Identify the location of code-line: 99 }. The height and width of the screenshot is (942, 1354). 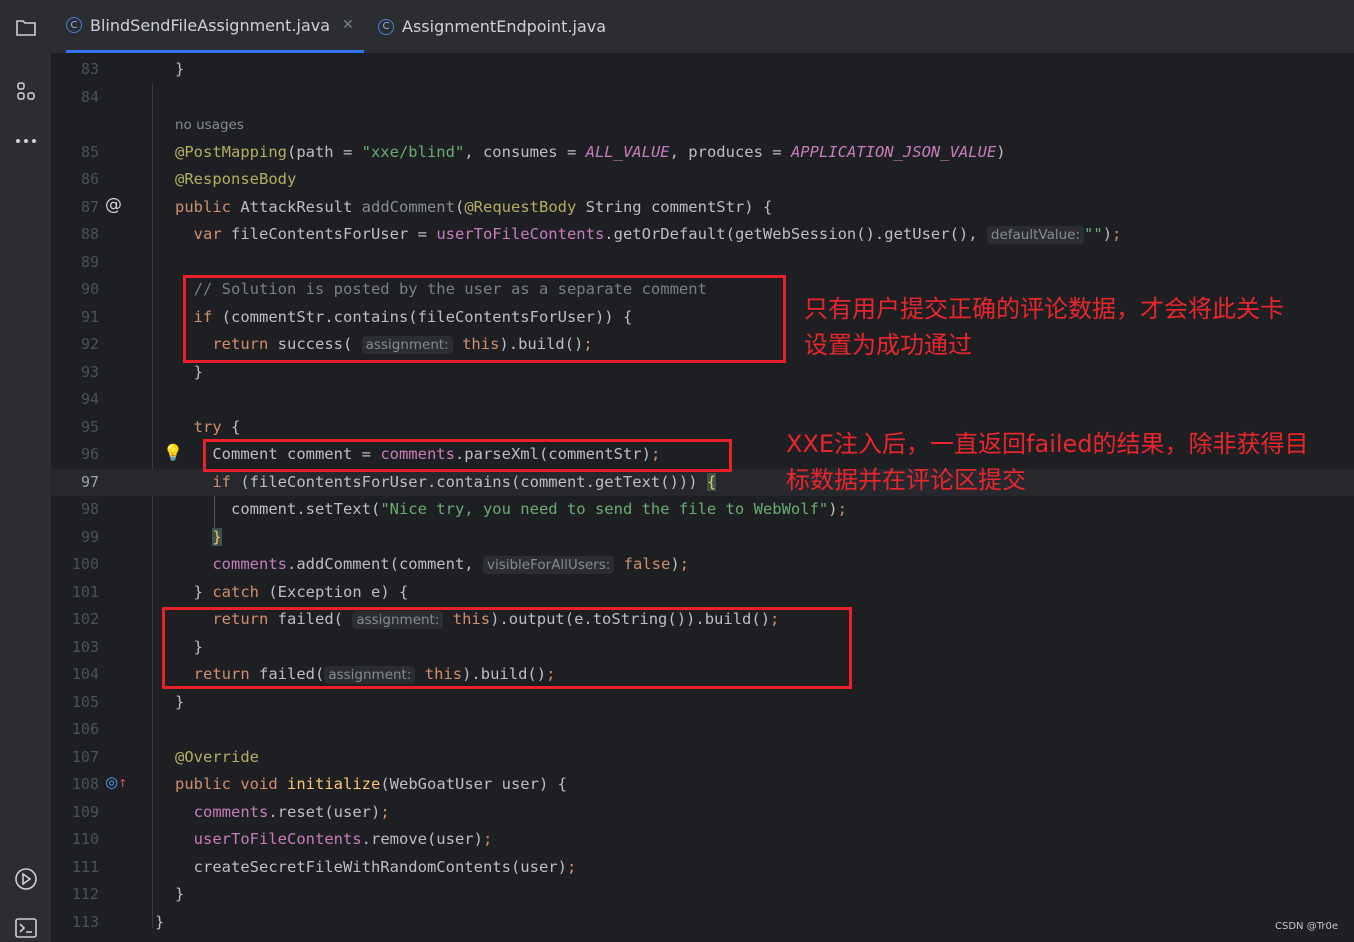
(151, 537).